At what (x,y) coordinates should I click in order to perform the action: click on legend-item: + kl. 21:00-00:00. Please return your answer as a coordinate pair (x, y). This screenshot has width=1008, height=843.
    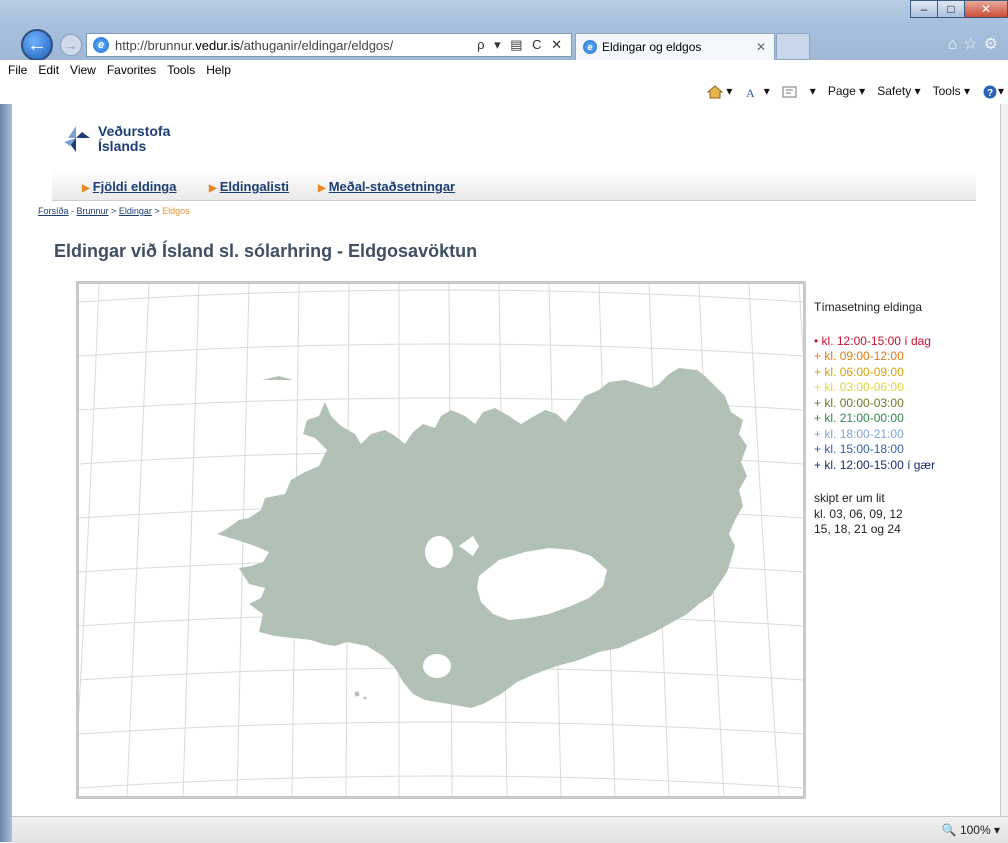
    Looking at the image, I should click on (859, 418).